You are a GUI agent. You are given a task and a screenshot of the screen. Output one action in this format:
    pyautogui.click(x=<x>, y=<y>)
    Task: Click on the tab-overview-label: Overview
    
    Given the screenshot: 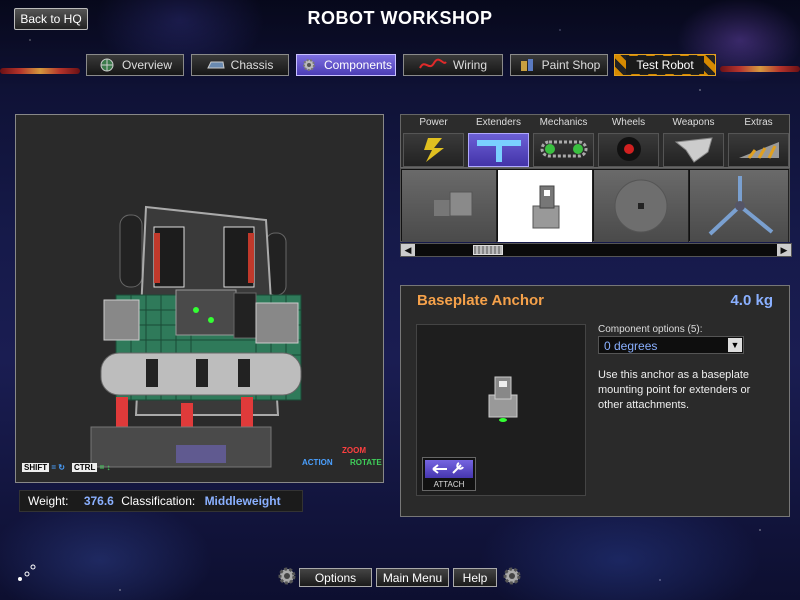 What is the action you would take?
    pyautogui.click(x=146, y=65)
    